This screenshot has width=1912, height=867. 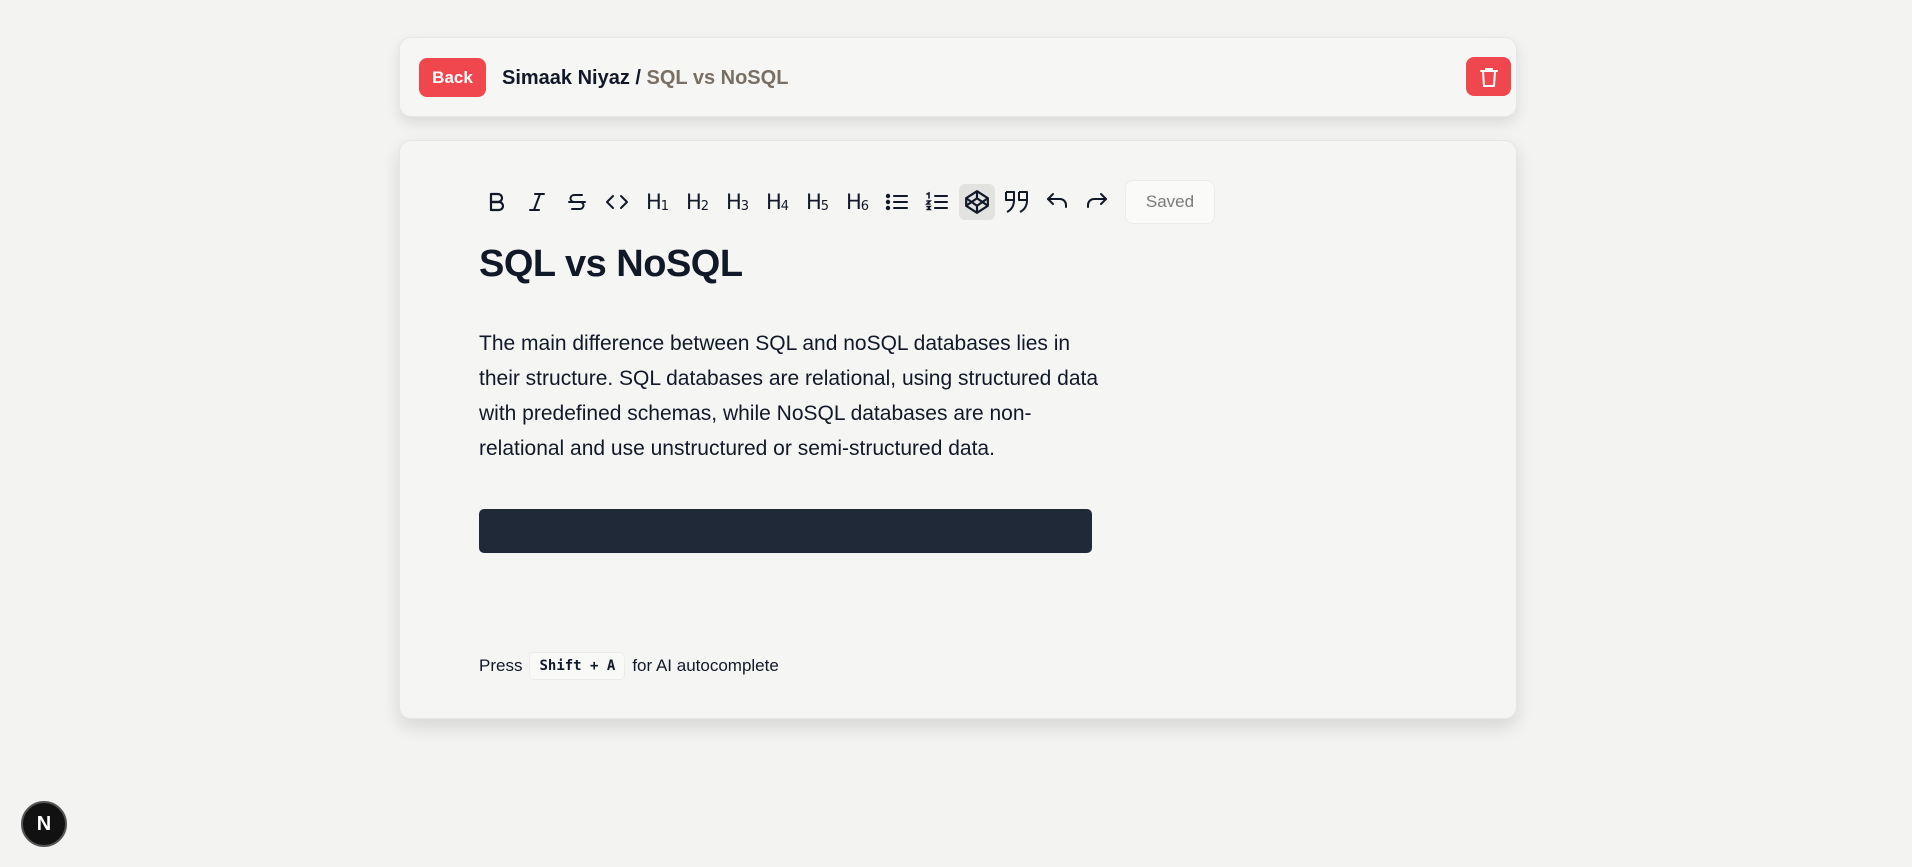 I want to click on undo-button, so click(x=1057, y=202).